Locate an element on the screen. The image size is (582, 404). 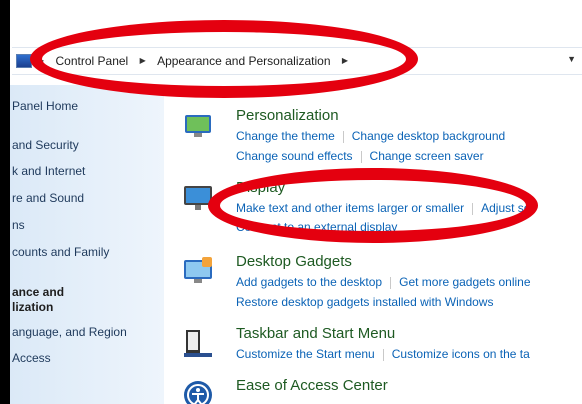
link: Adjust sc is located at coordinates (505, 208).